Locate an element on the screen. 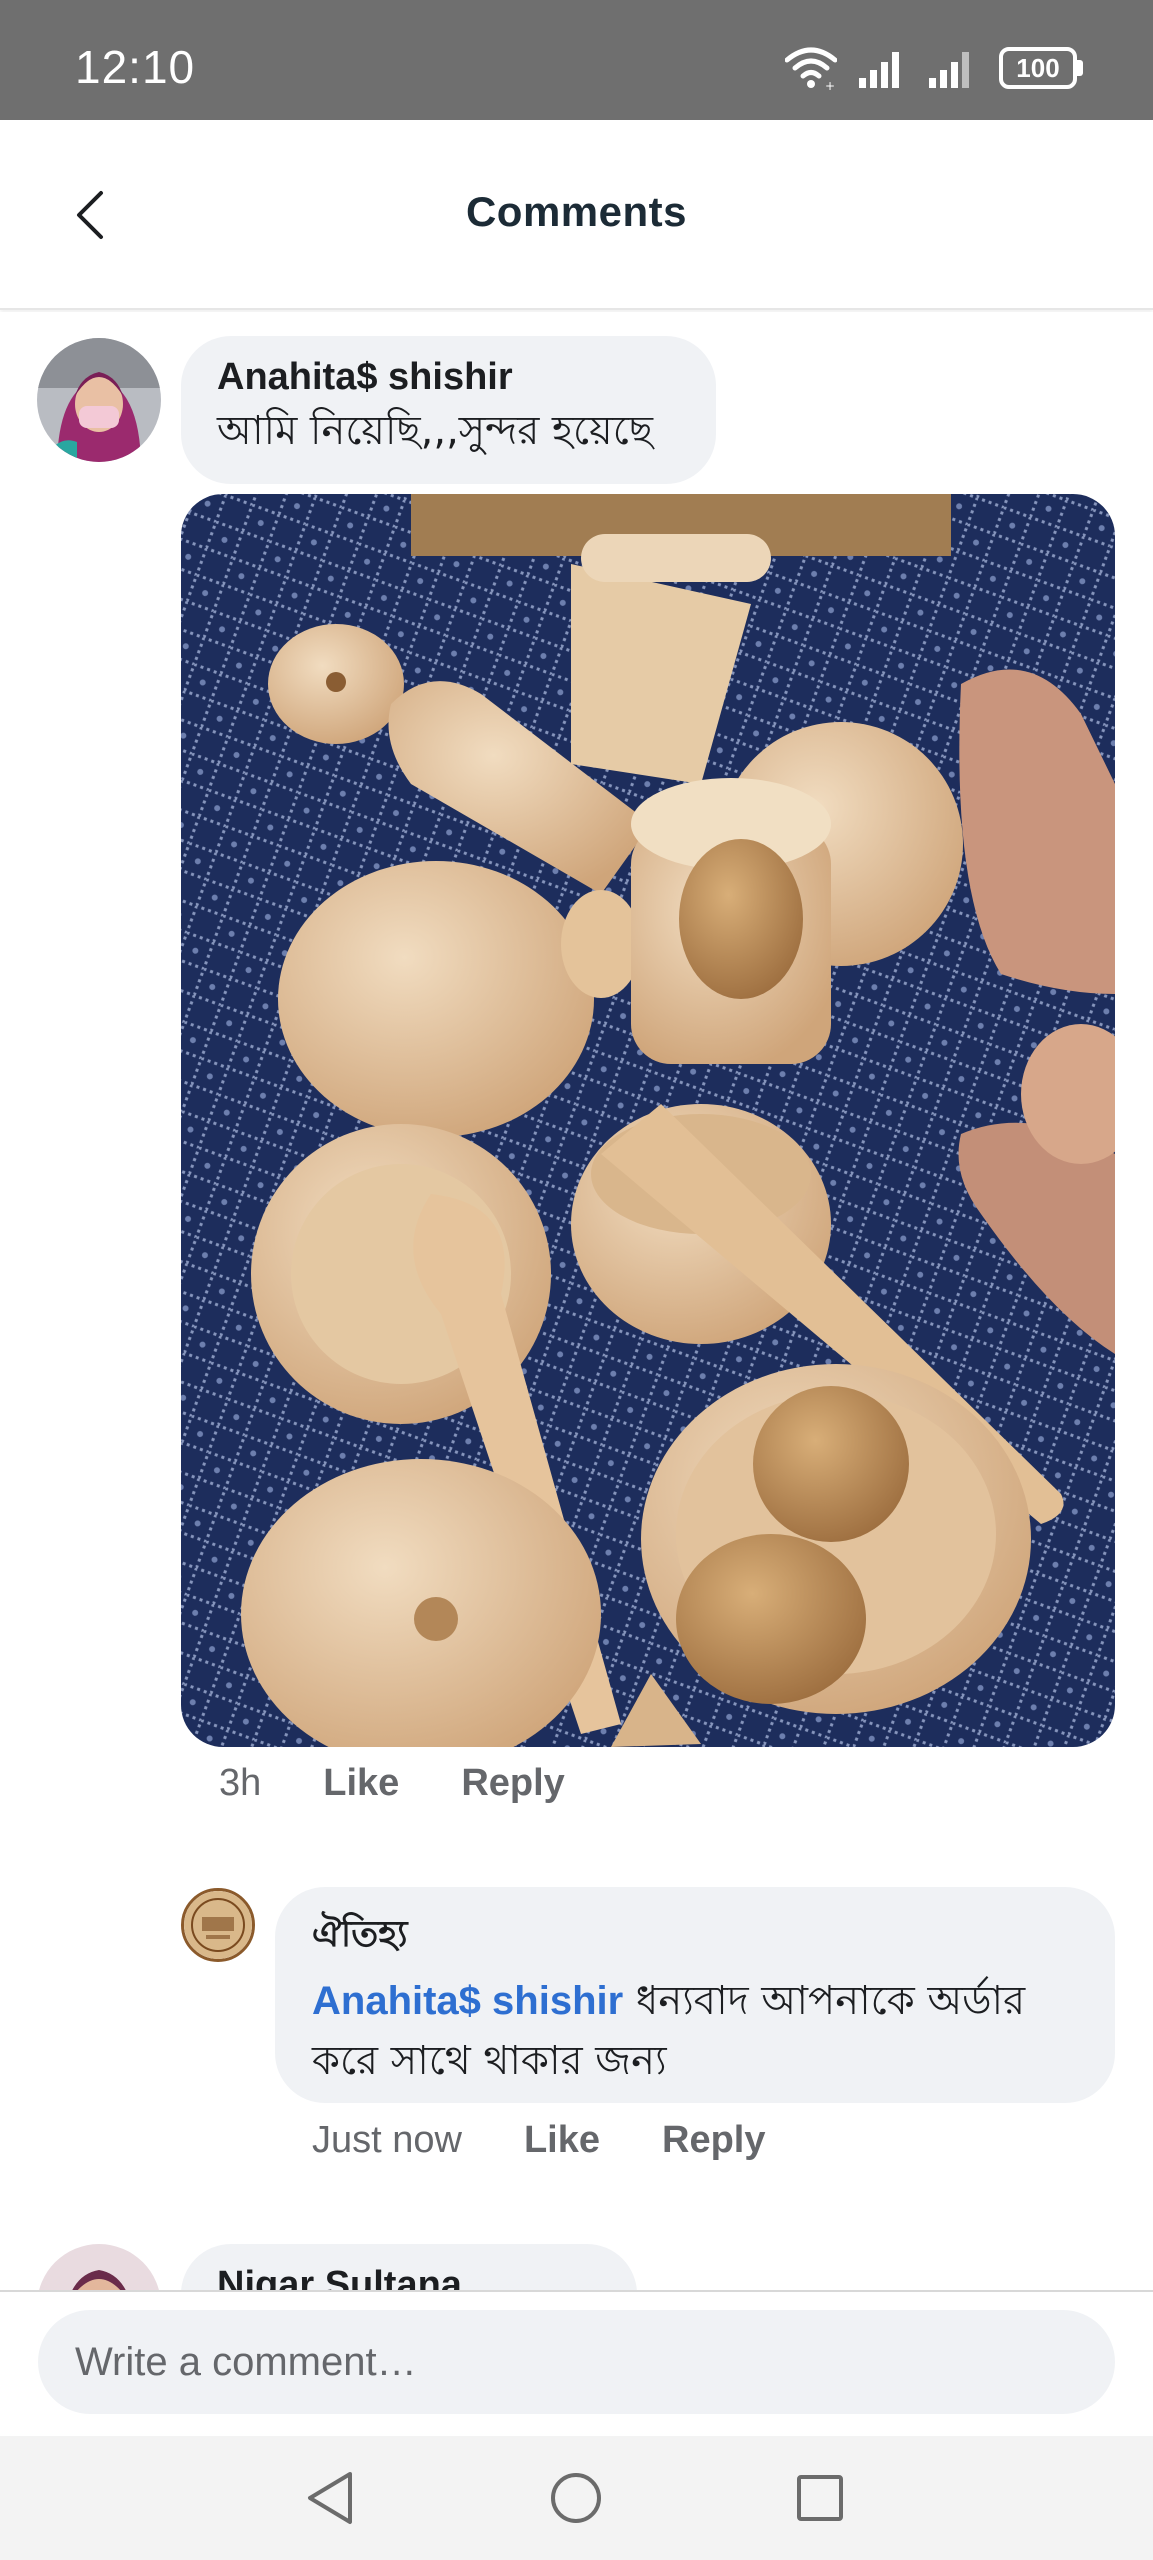 This screenshot has width=1153, height=2560. reply-text-line1: ধন্যবাদ আপনাকে অর্ডার is located at coordinates (824, 2001).